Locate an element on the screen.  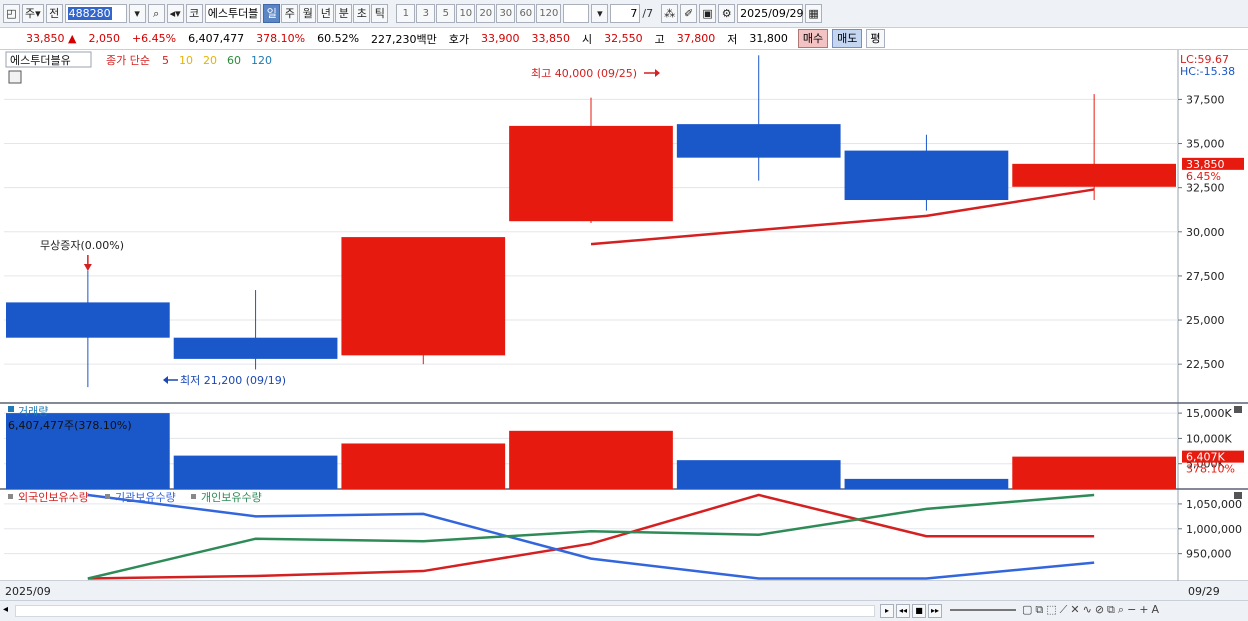
period-tab: 년 is located at coordinates (326, 13).